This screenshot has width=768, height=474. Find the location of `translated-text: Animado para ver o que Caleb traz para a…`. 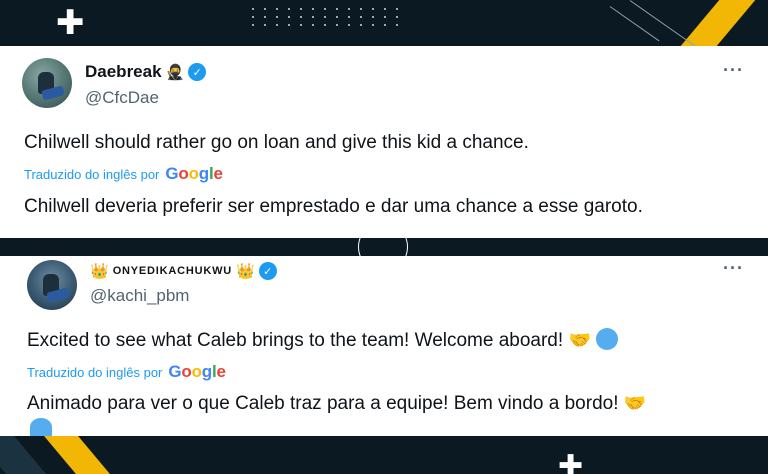

translated-text: Animado para ver o que Caleb traz para a… is located at coordinates (336, 404).